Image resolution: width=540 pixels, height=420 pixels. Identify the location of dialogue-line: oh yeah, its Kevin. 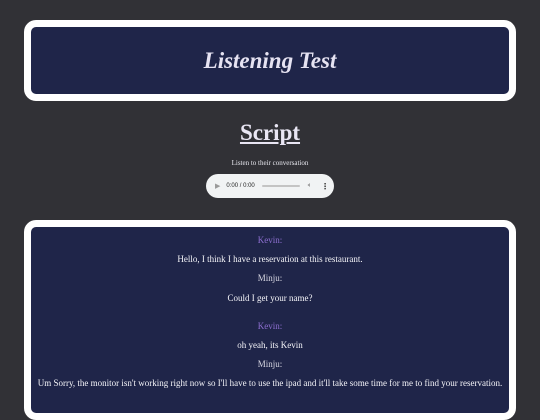
(270, 345).